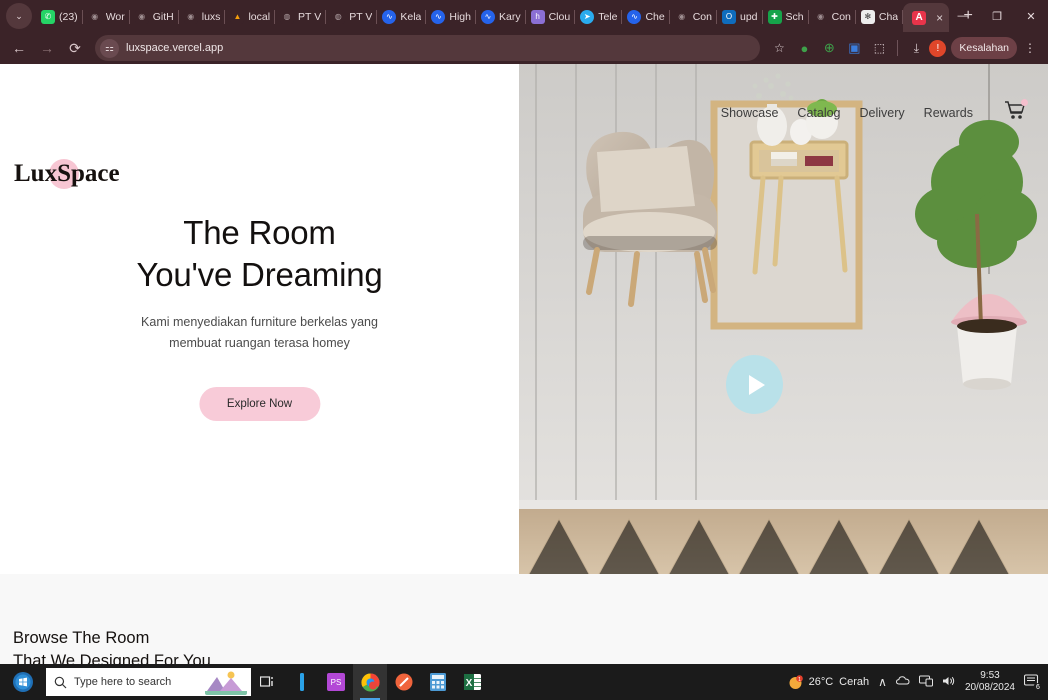  I want to click on chrome-glyph, so click(370, 682).